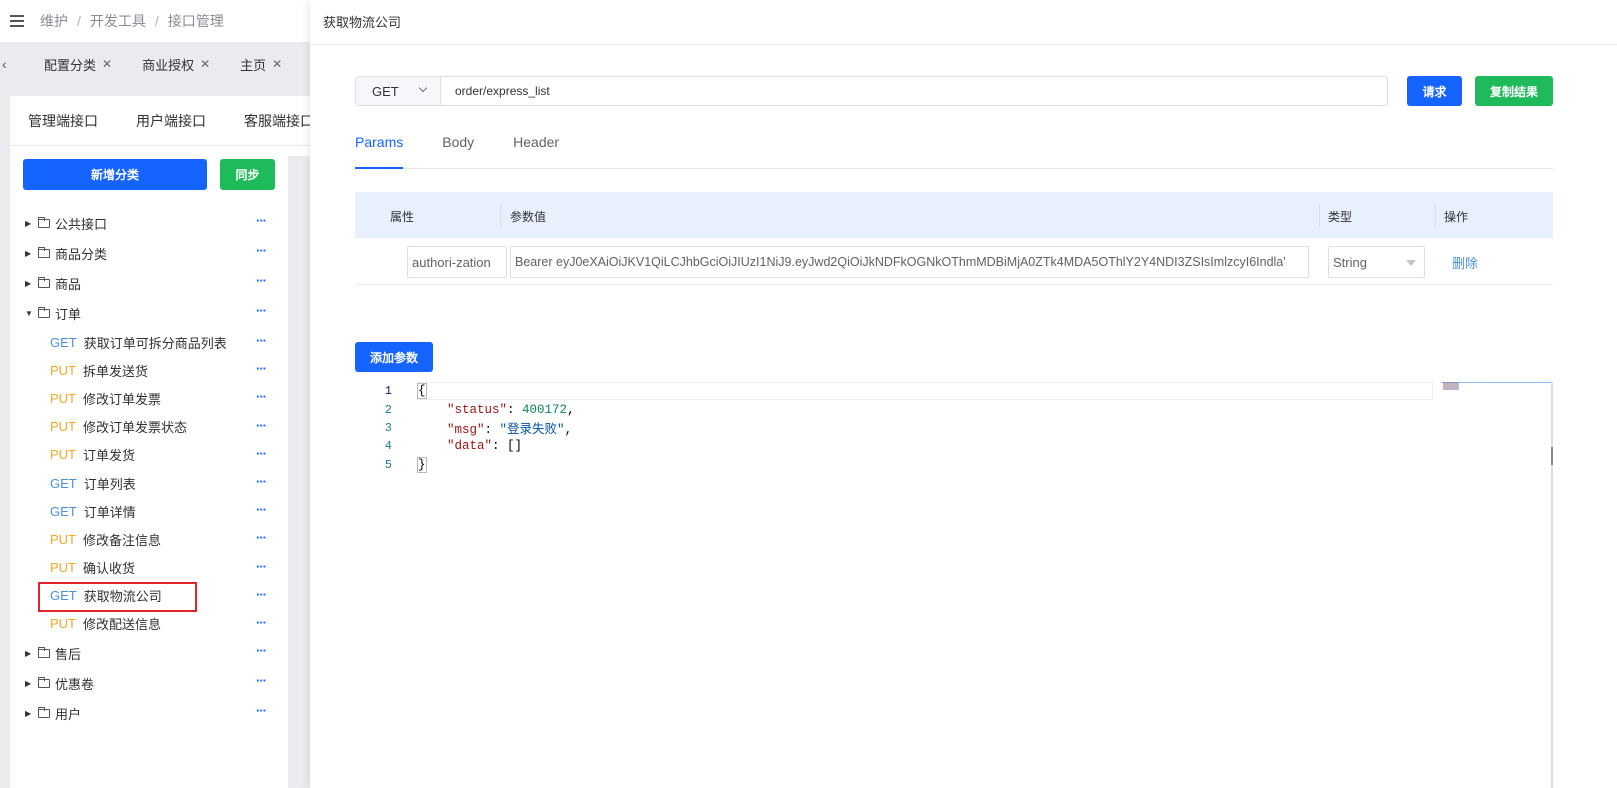 This screenshot has width=1617, height=788. I want to click on tab-user-api: 用户端接口, so click(171, 121).